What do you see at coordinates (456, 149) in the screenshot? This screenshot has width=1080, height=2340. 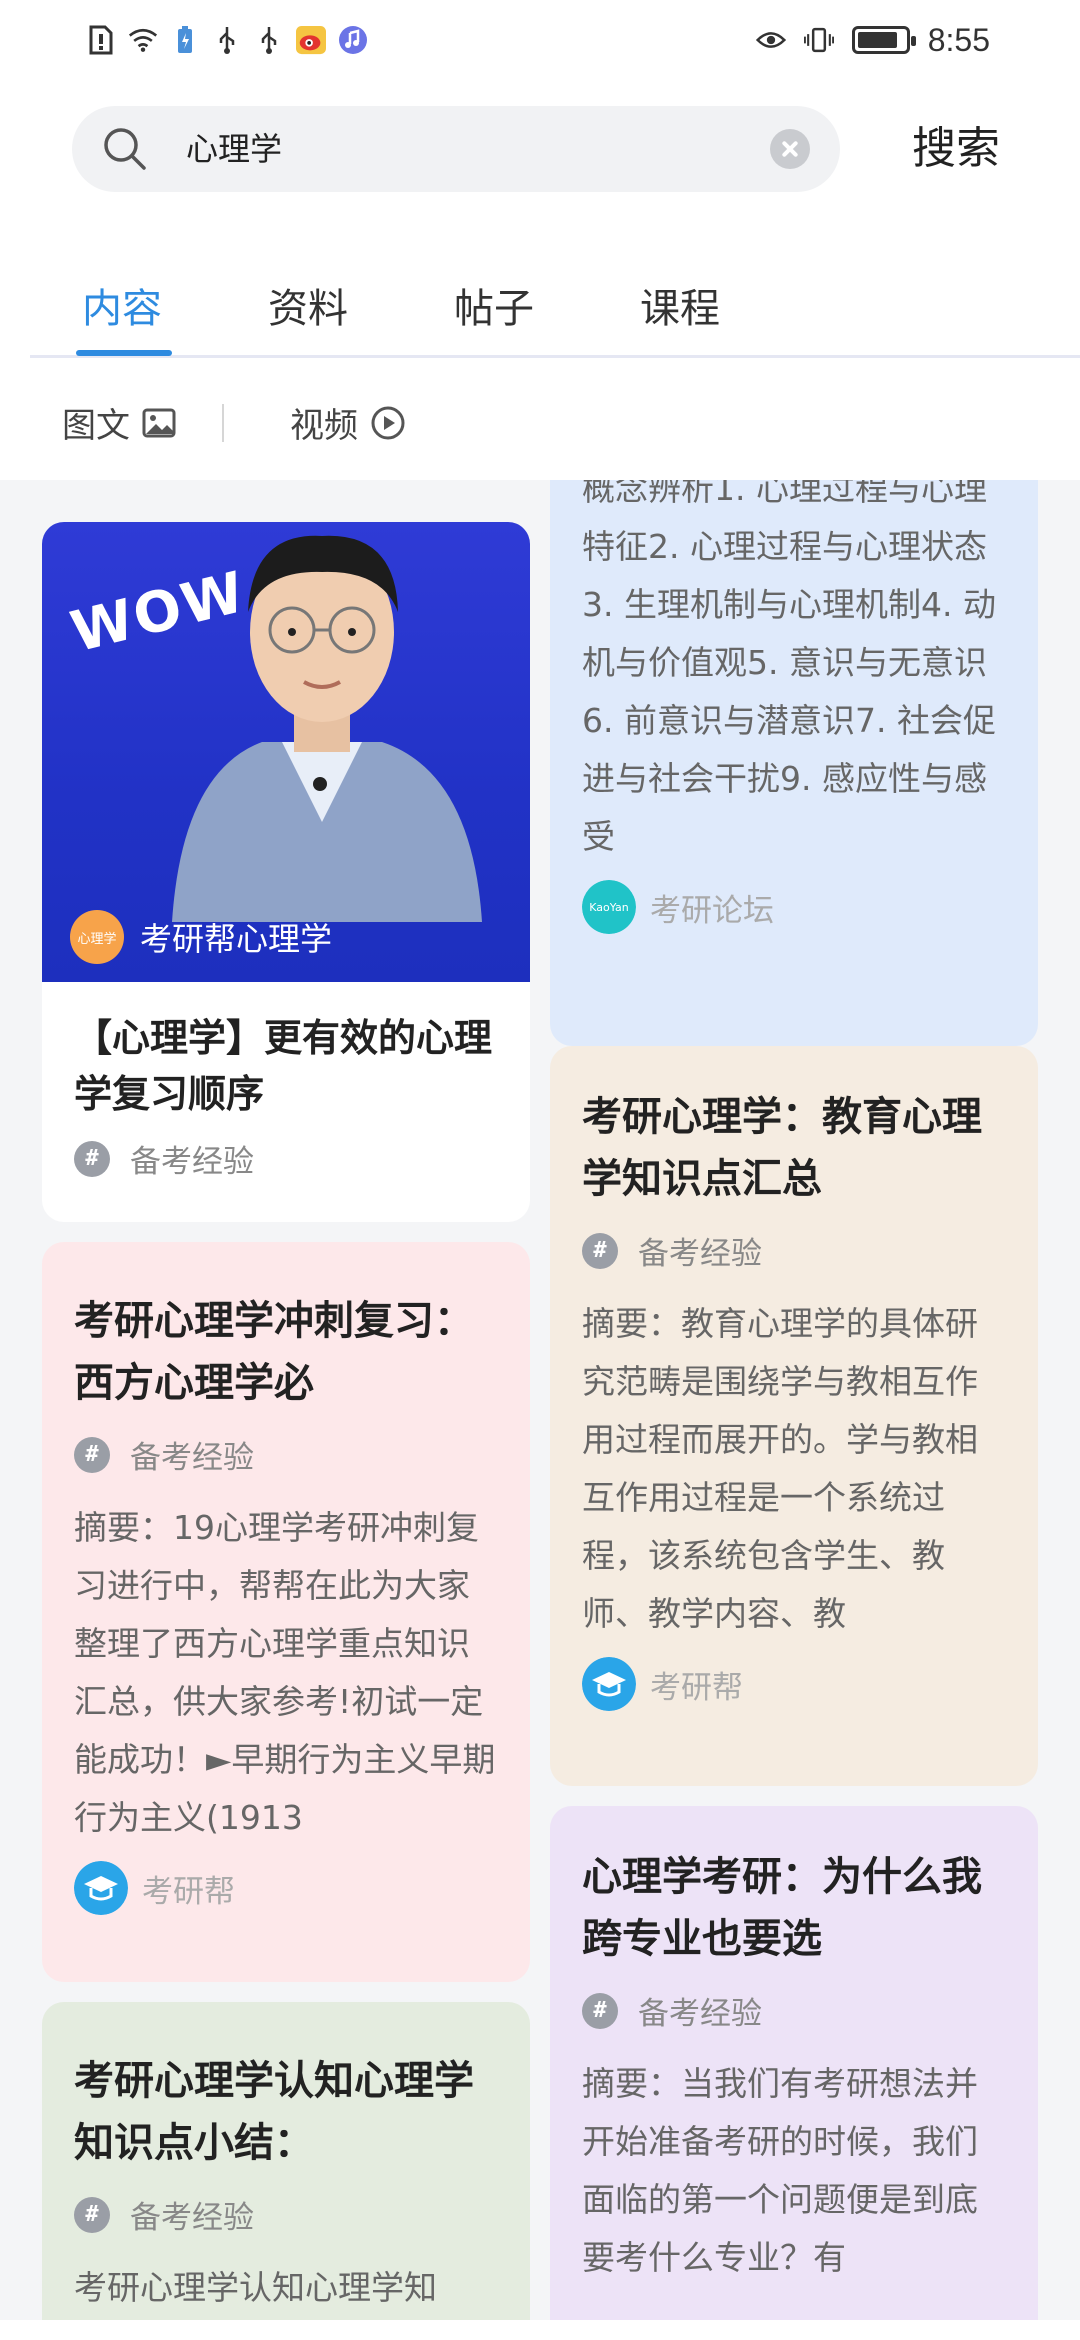 I see `search-bar: 心理学` at bounding box center [456, 149].